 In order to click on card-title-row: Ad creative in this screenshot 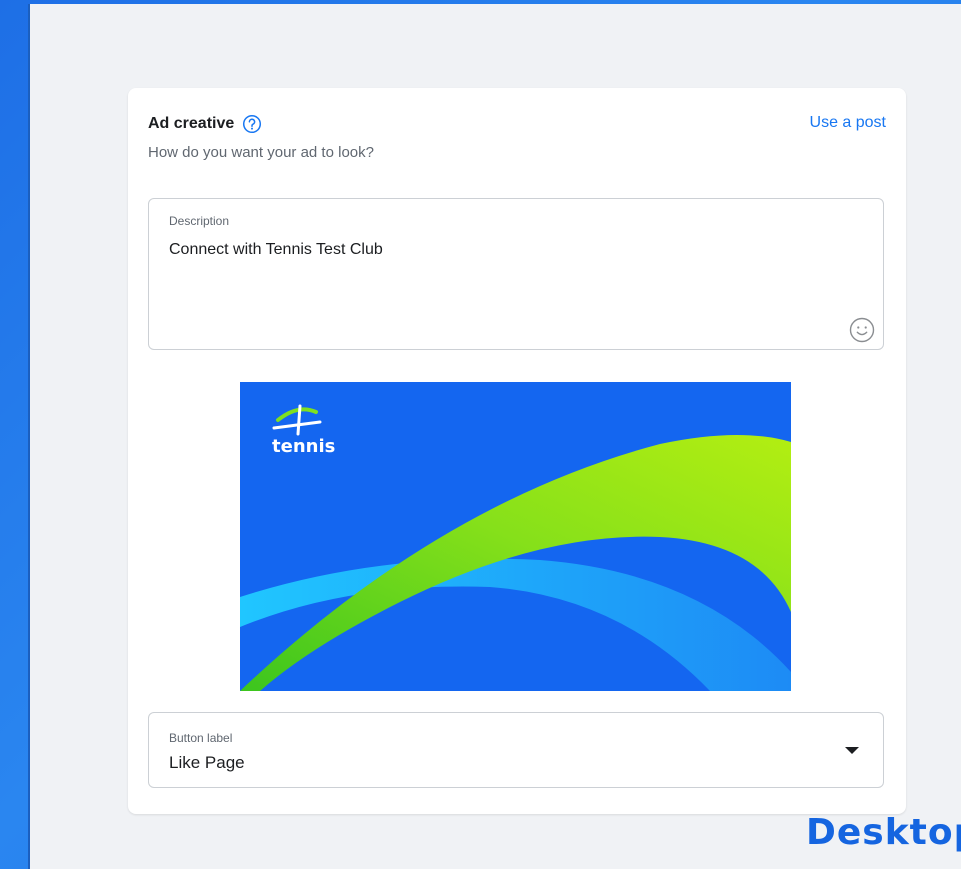, I will do `click(205, 124)`.